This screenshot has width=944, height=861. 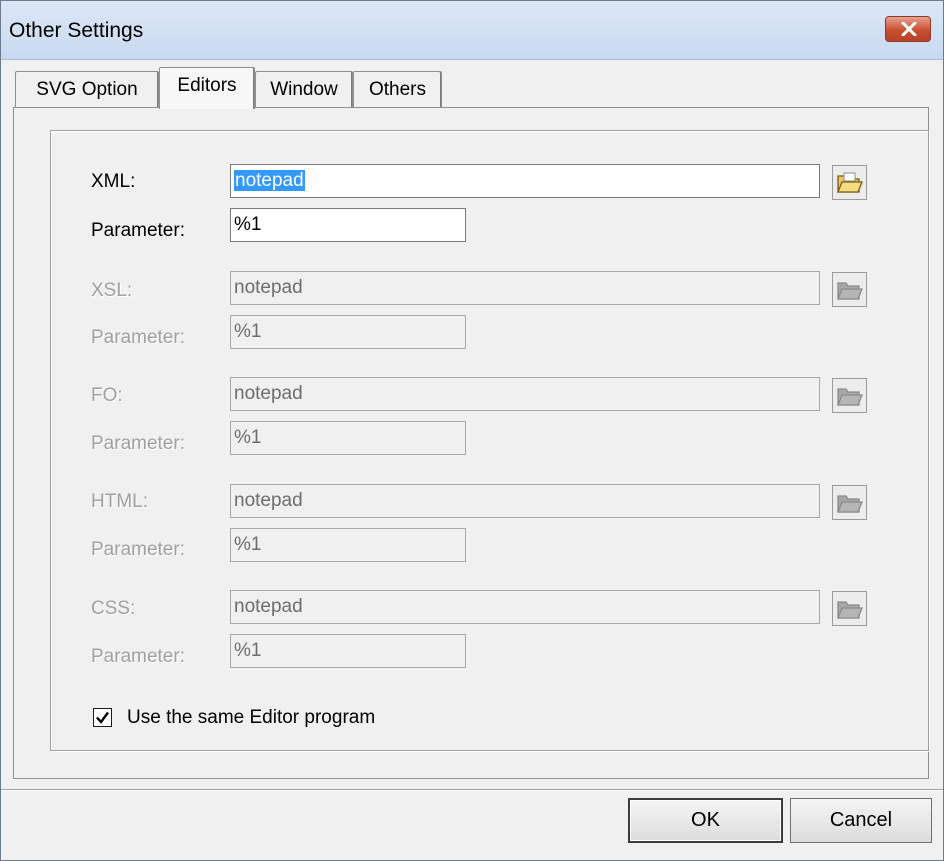 I want to click on xml-browse-button, so click(x=849, y=182).